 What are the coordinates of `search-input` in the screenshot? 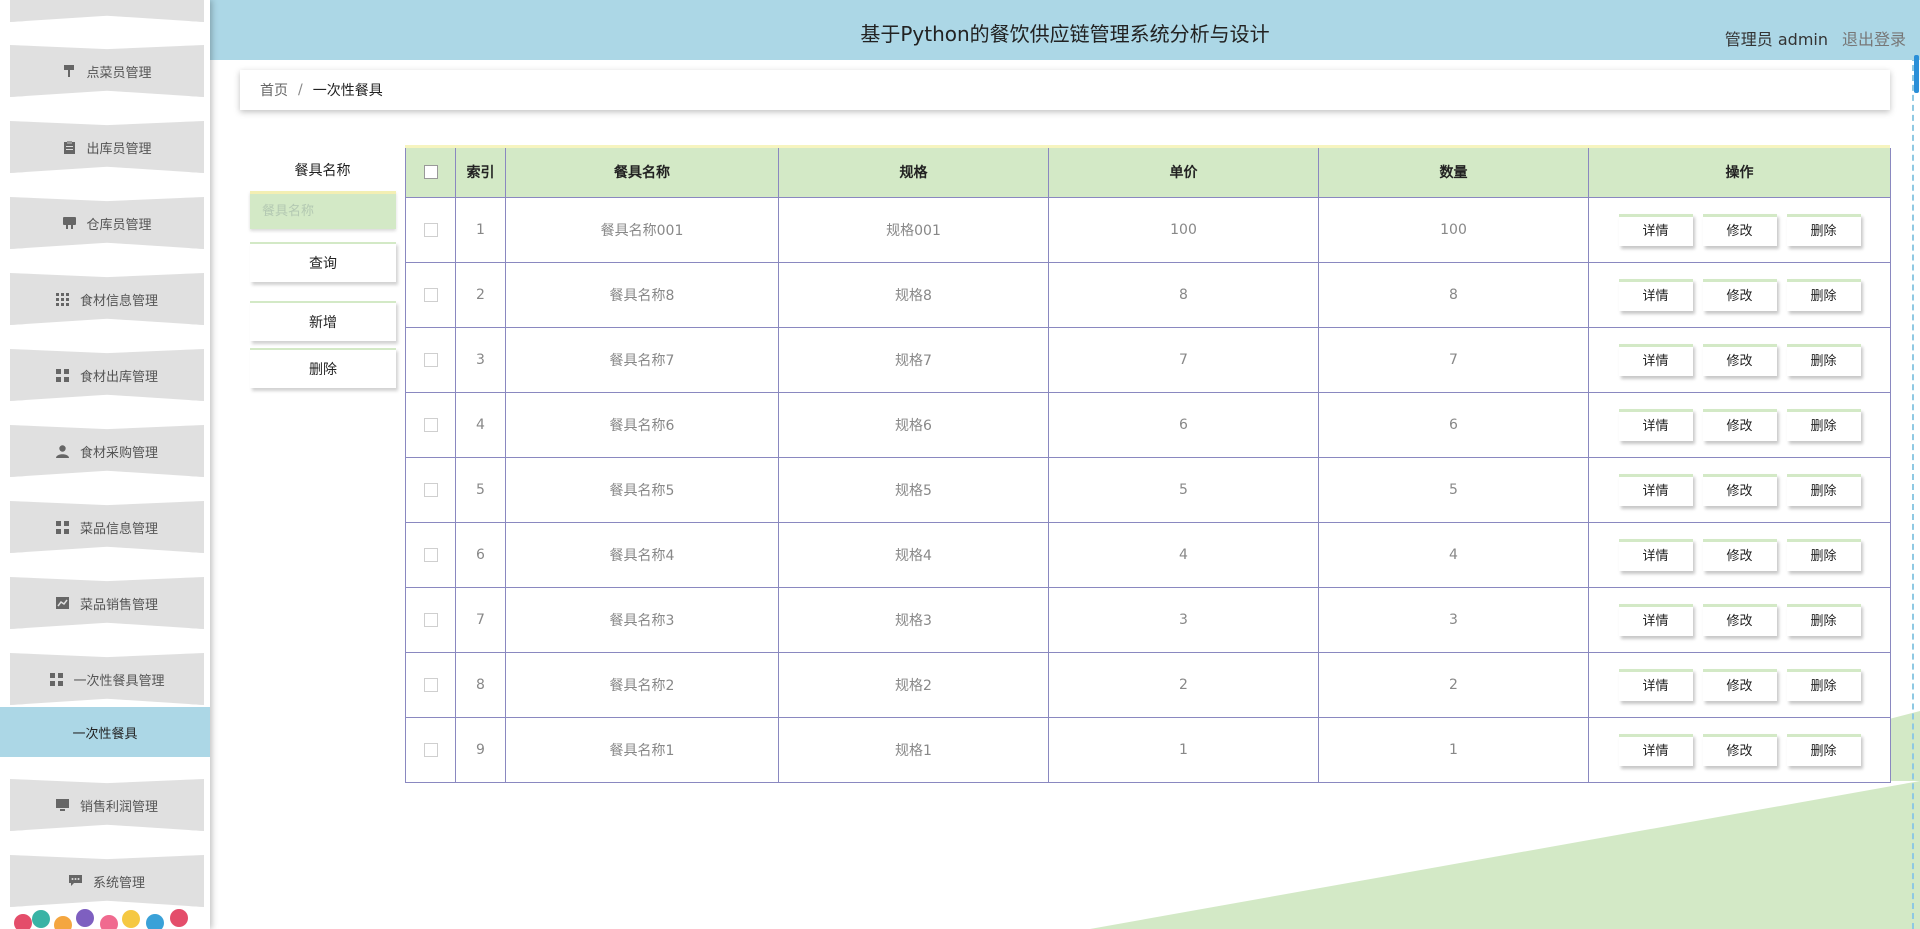 It's located at (323, 210).